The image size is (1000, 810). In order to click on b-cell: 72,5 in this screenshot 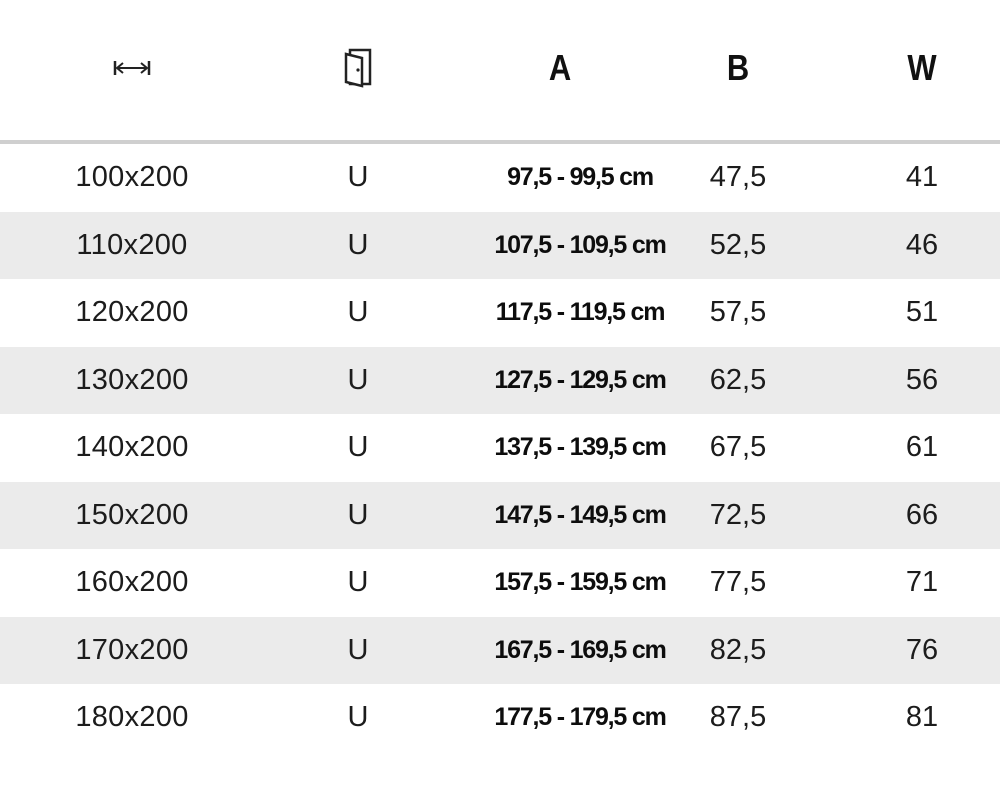, I will do `click(738, 514)`.